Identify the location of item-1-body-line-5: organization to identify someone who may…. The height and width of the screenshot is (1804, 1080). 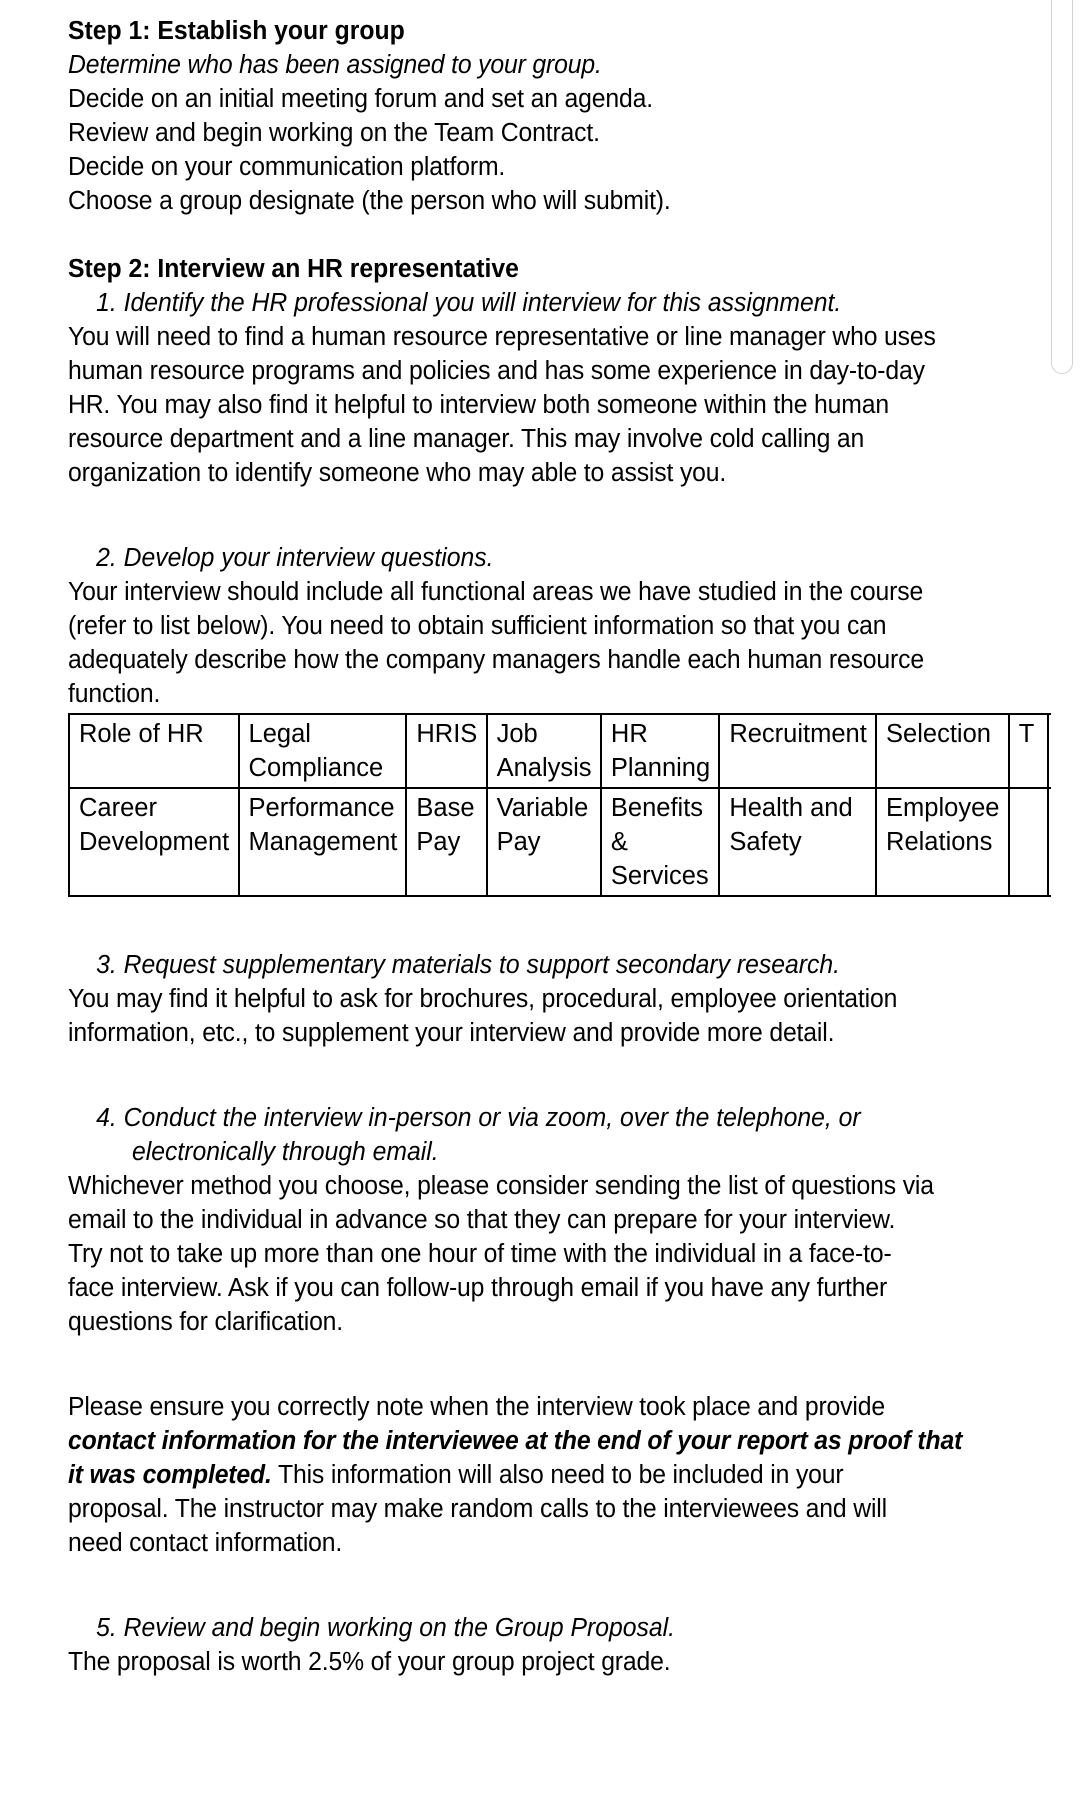
(397, 473).